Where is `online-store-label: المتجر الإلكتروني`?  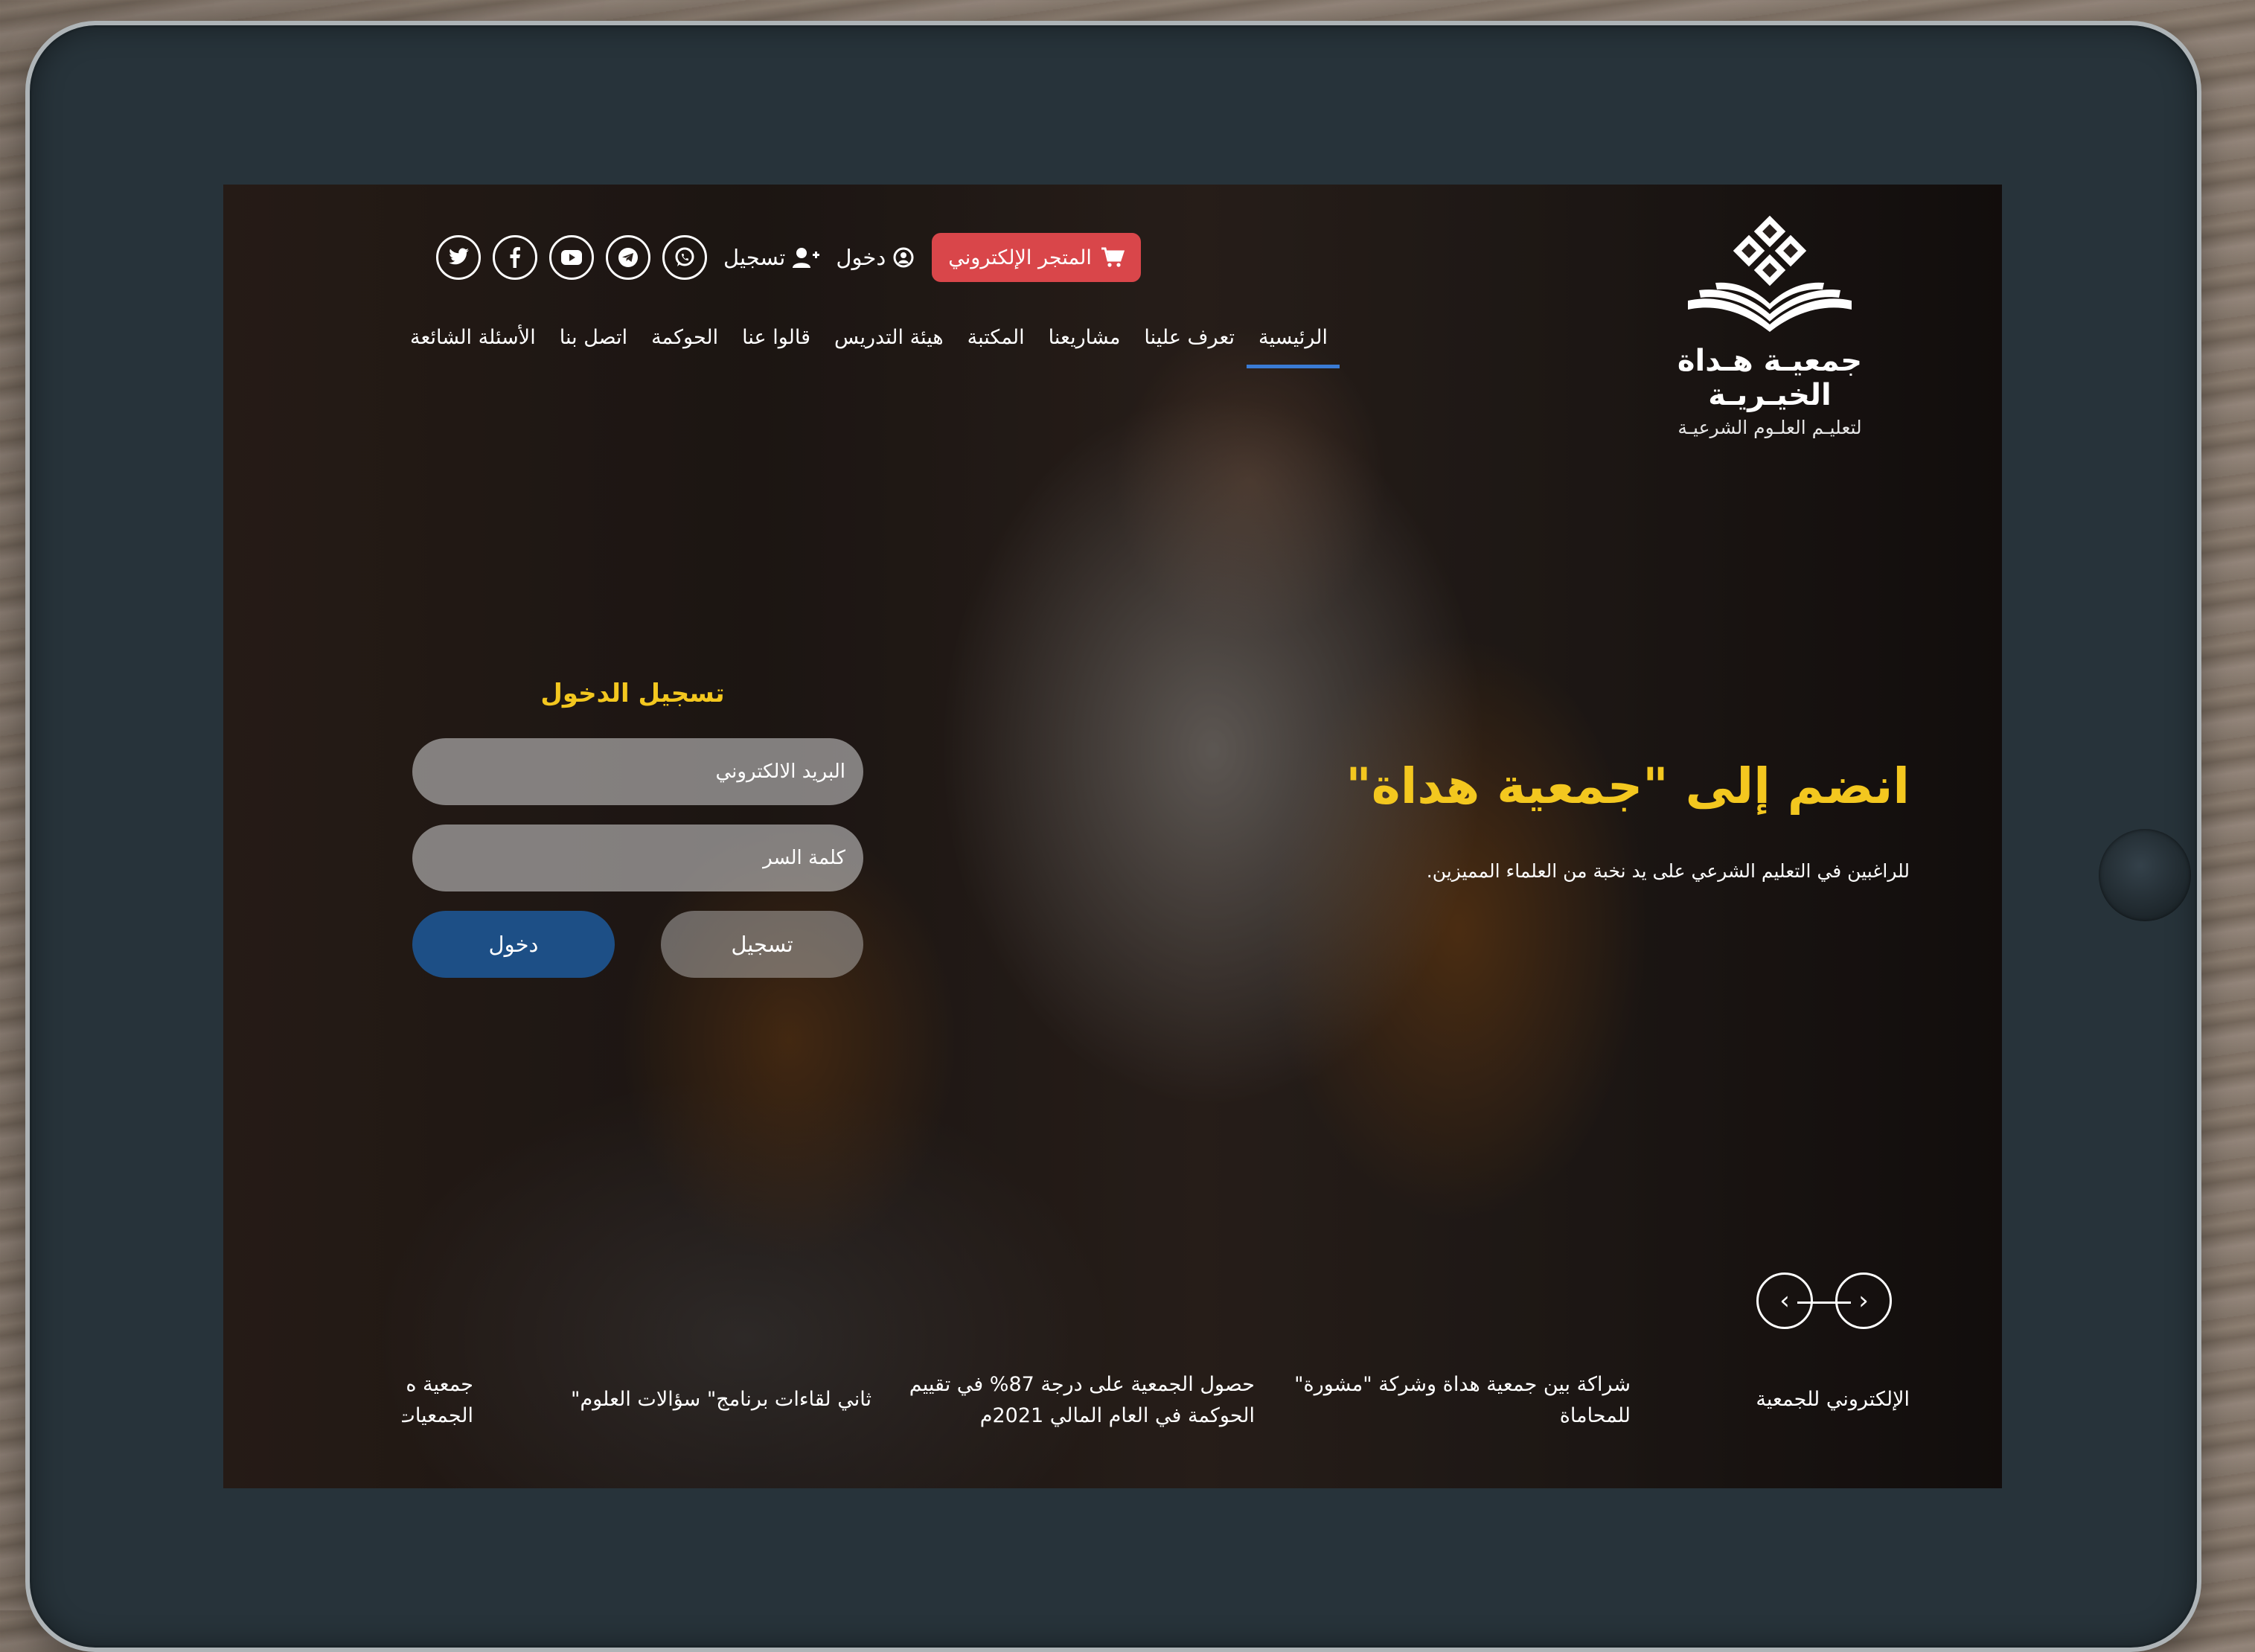
online-store-label: المتجر الإلكتروني is located at coordinates (1020, 257).